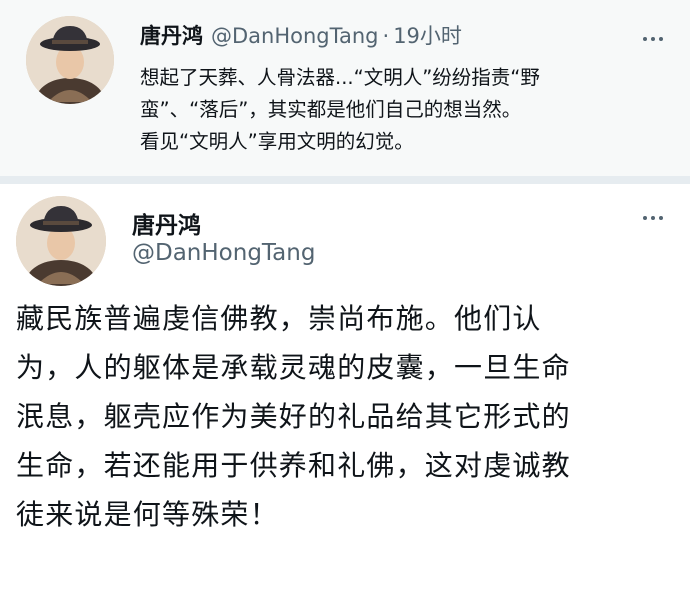 This screenshot has height=596, width=690. I want to click on tweet-top-header: 唐丹鸿 @DanHongTang · 19小时, so click(301, 35).